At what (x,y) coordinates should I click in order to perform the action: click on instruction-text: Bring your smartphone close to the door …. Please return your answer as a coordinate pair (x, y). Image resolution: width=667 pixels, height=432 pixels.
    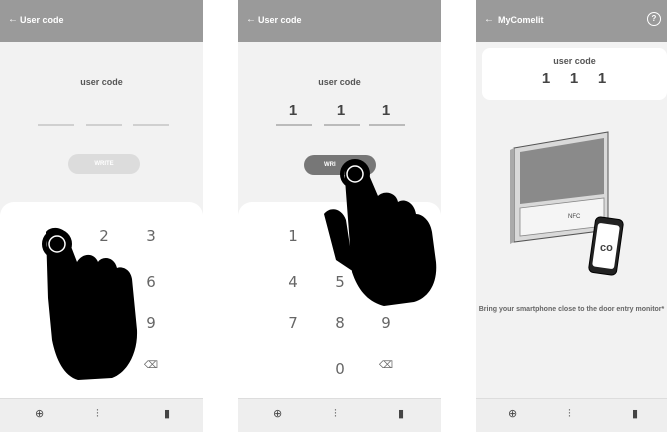
    Looking at the image, I should click on (571, 309).